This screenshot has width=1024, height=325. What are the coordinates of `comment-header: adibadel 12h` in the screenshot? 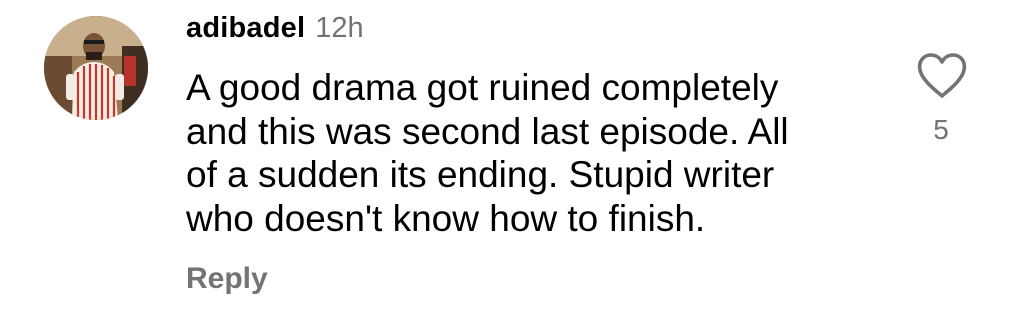 It's located at (275, 30).